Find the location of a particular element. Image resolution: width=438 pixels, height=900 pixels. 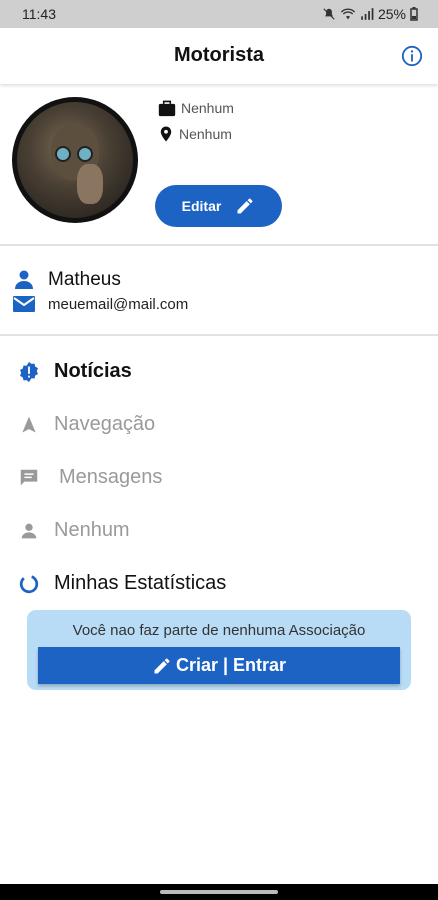

signal-icon is located at coordinates (367, 14).